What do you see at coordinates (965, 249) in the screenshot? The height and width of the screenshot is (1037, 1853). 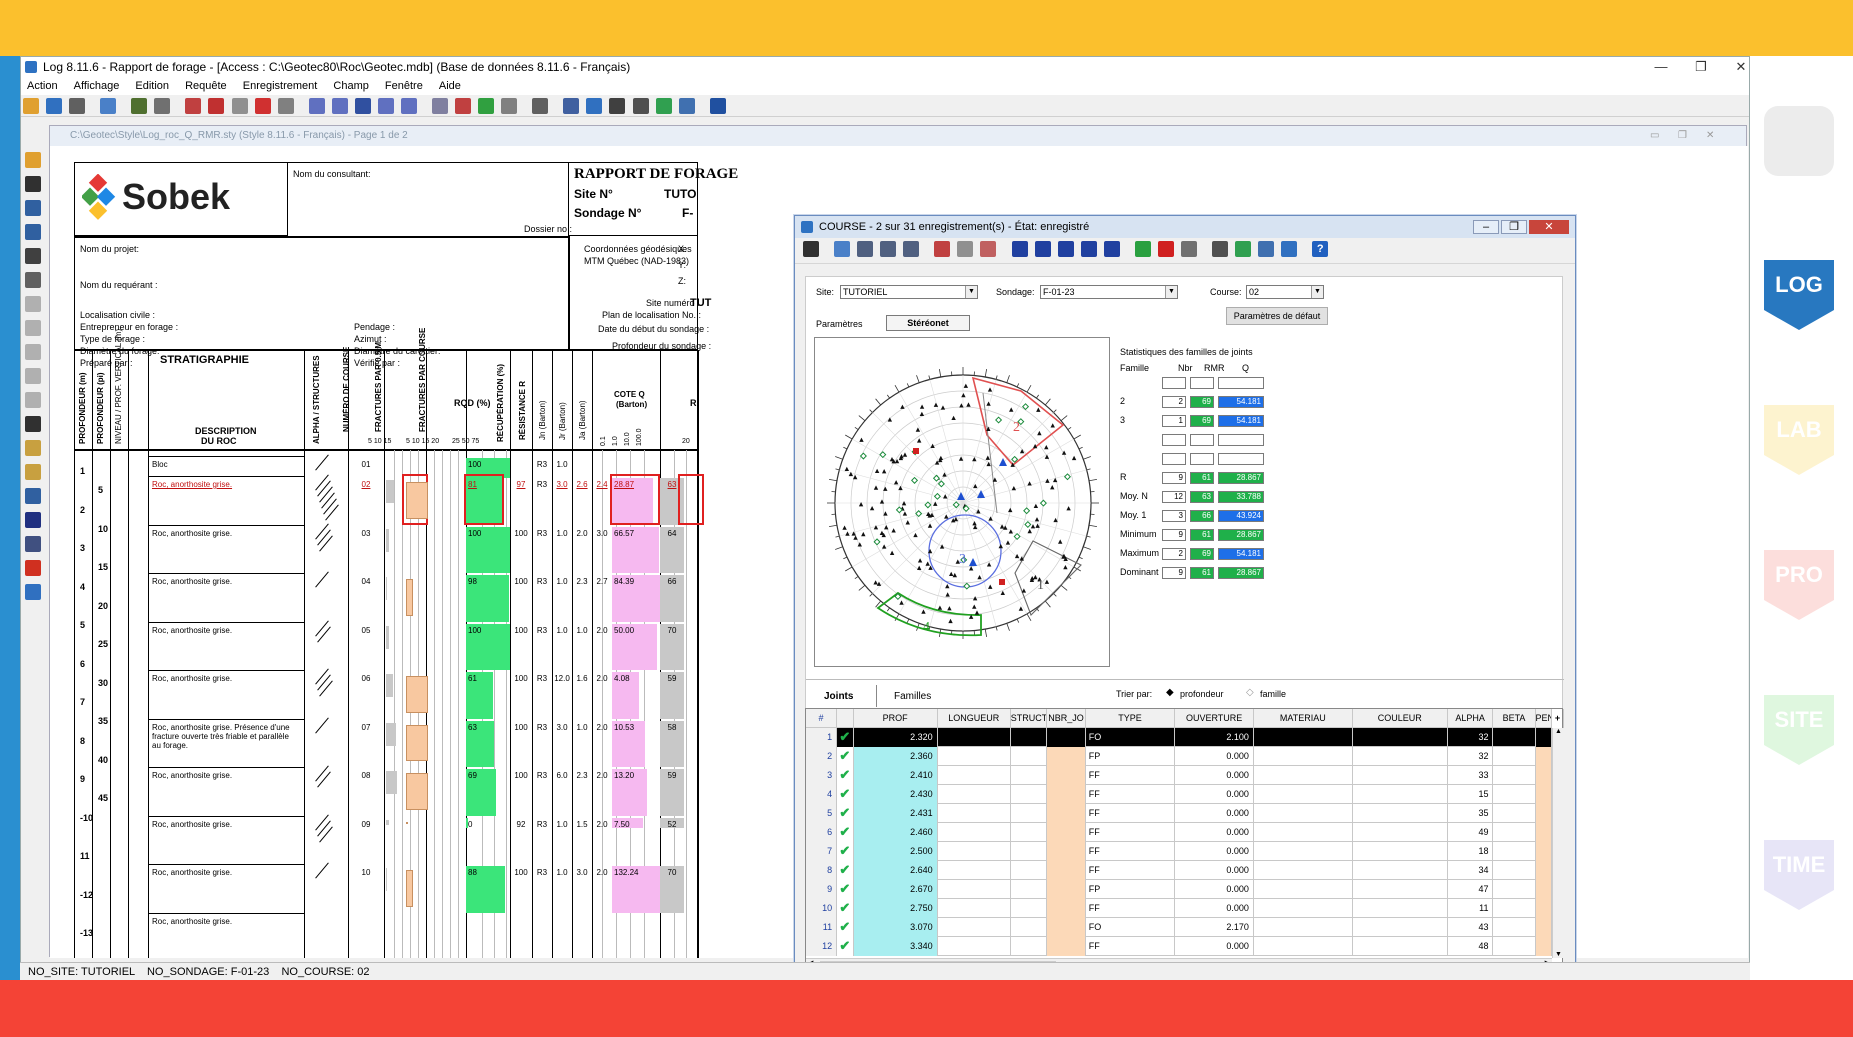 I see `course-filter-icon` at bounding box center [965, 249].